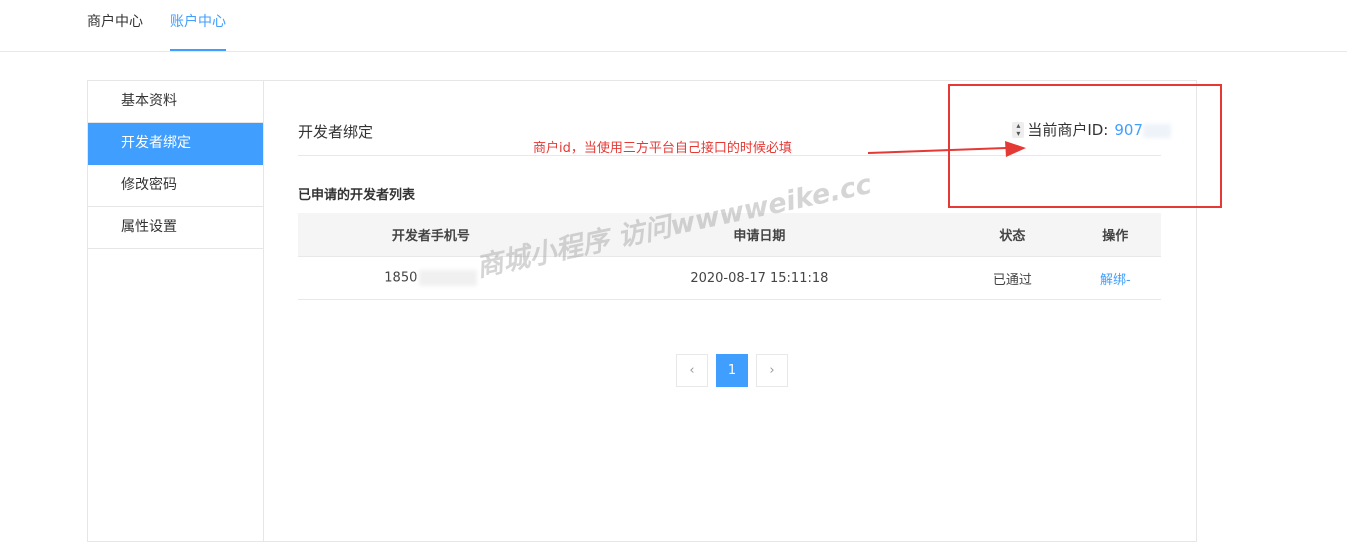  What do you see at coordinates (176, 311) in the screenshot?
I see `sidebar: 基本资料 开发者绑定 修改密码 属性设置` at bounding box center [176, 311].